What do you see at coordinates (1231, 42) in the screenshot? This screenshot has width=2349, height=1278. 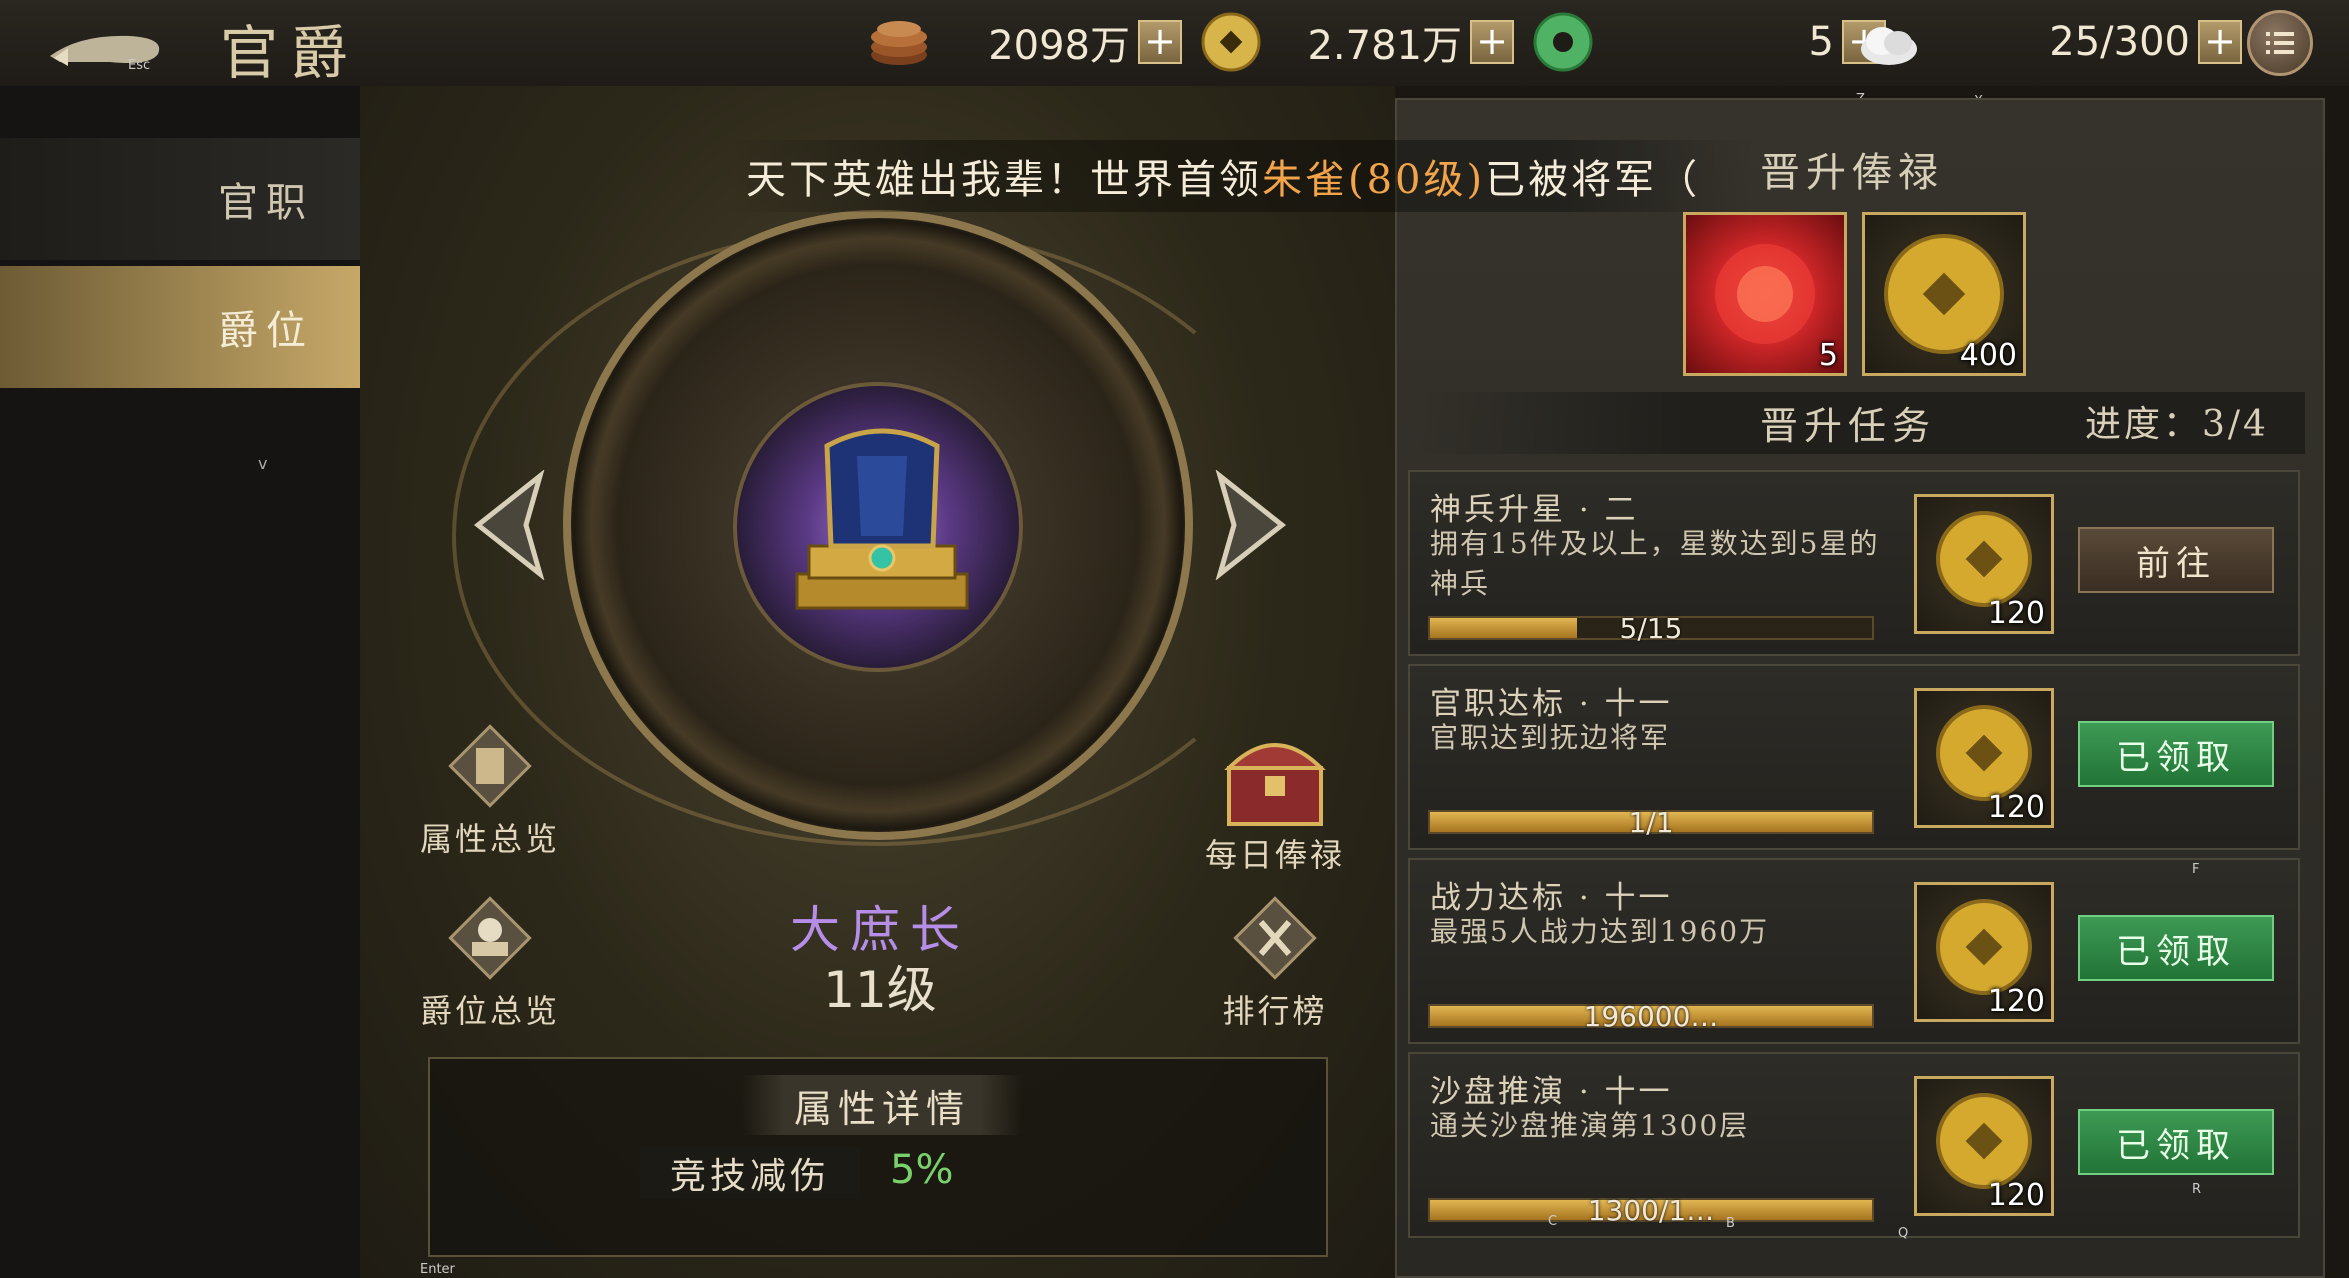 I see `gold-coin-icon` at bounding box center [1231, 42].